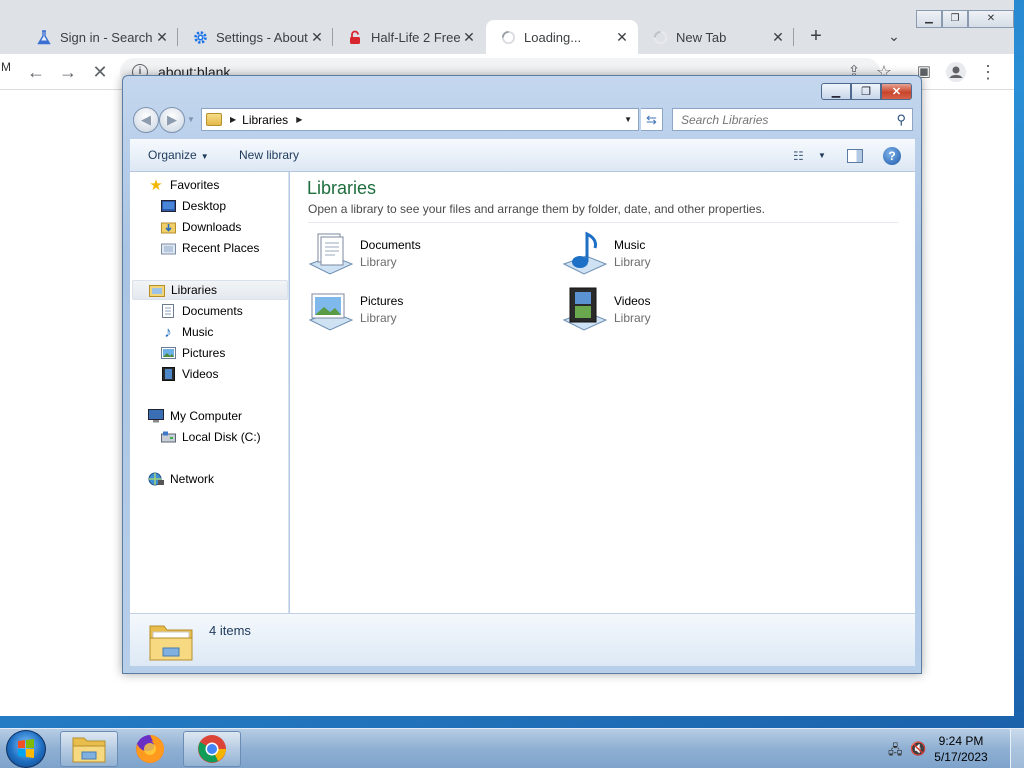  I want to click on explorer-nav-bar: ◀ ▶ ▼ ▶ Libraries ▶ ▼ ⇆ ⚲, so click(522, 120).